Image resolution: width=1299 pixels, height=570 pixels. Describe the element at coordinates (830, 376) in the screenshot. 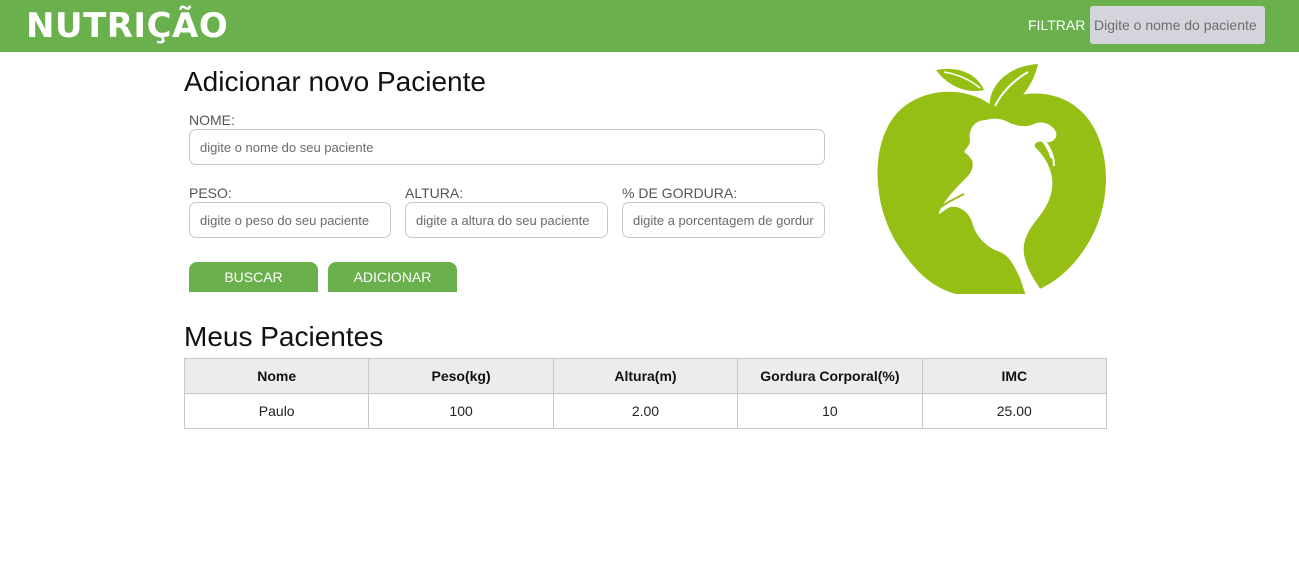

I see `column-header-gordura: Gordura Corporal(%)` at that location.